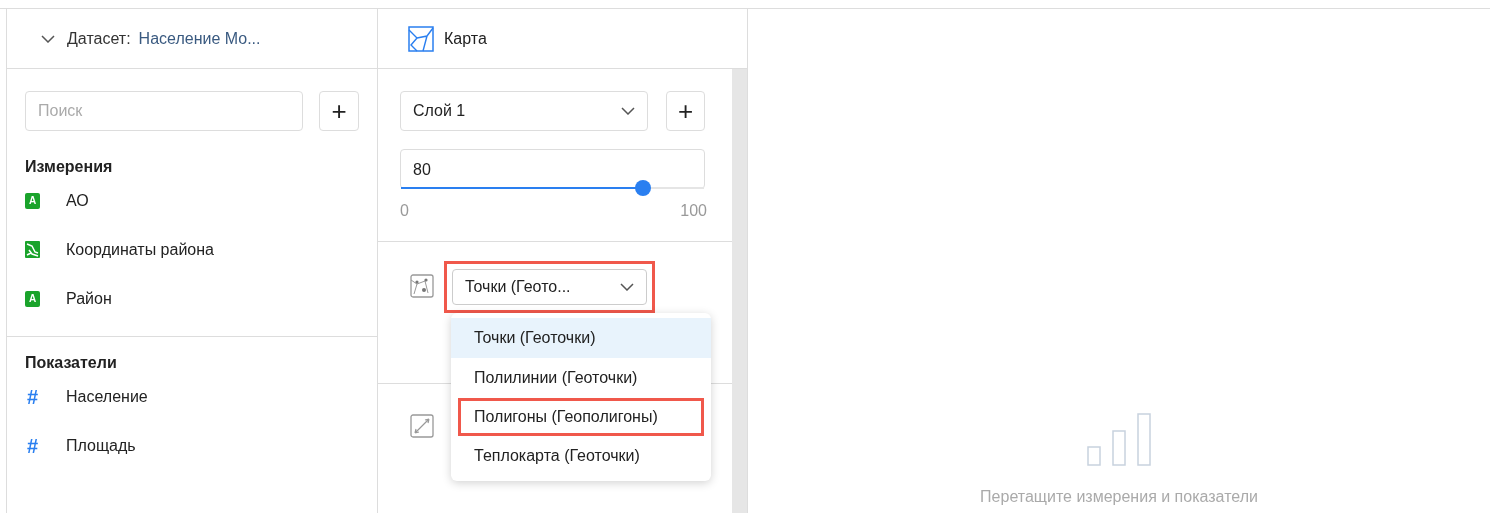  Describe the element at coordinates (581, 456) in the screenshot. I see `dropdown-option: Теплокарта (Геоточки)` at that location.